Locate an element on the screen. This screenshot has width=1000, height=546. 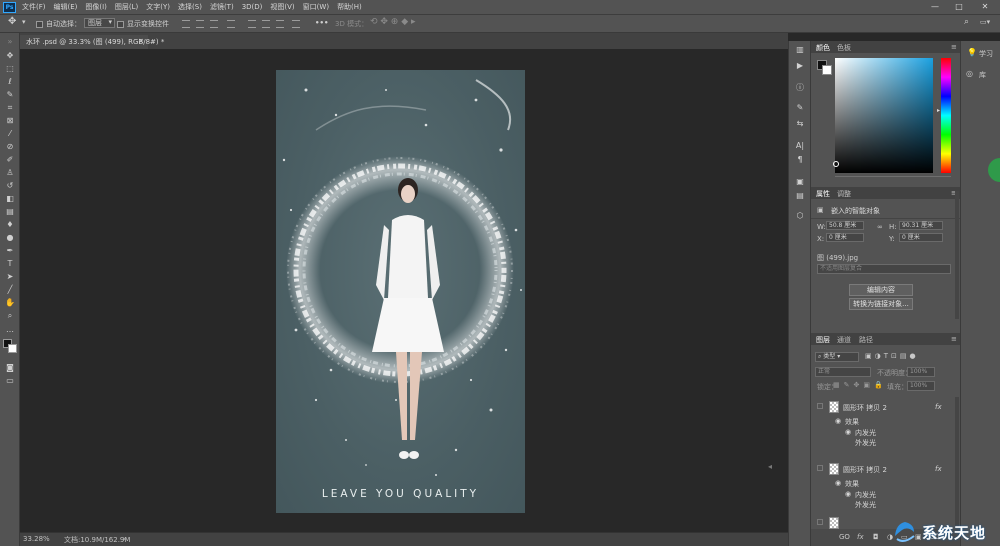
menu-view: 视图(V) is located at coordinates (282, 7).